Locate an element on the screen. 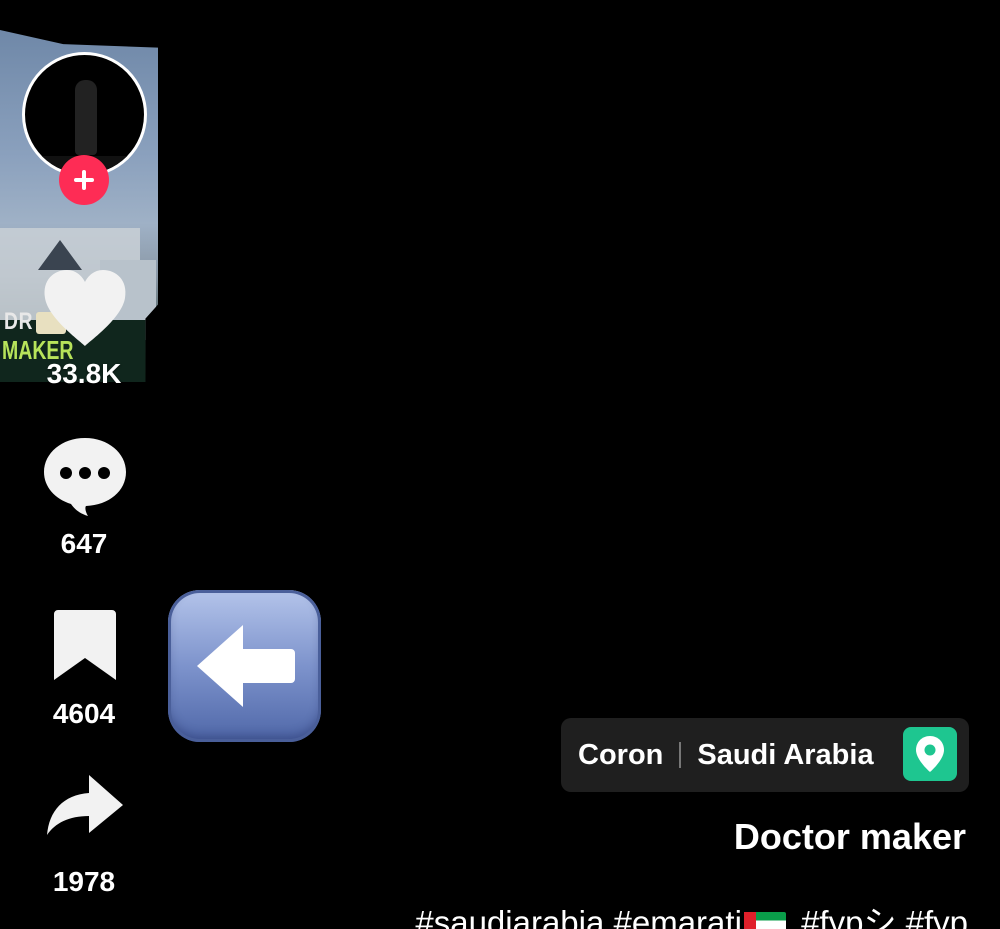 The height and width of the screenshot is (929, 1000). uae-flag-icon is located at coordinates (764, 920).